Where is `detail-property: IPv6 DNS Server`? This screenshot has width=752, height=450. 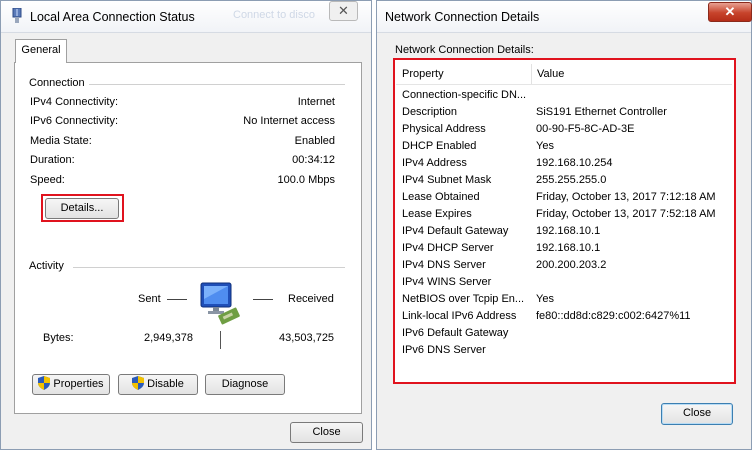
detail-property: IPv6 DNS Server is located at coordinates (444, 350).